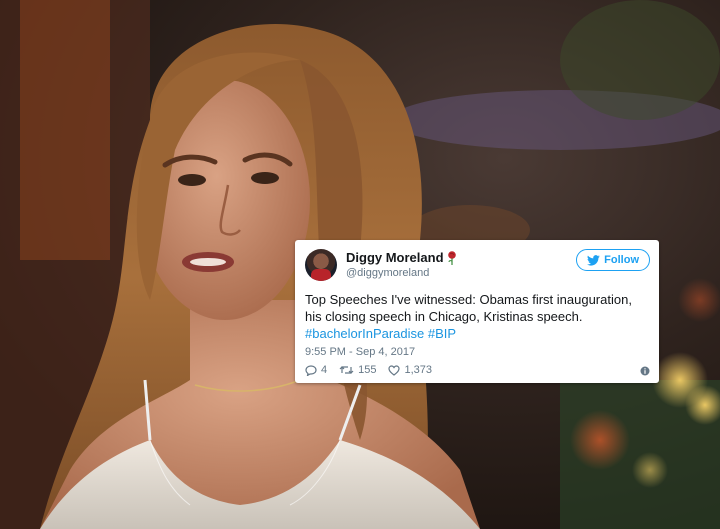 The height and width of the screenshot is (529, 720). What do you see at coordinates (621, 260) in the screenshot?
I see `follow-label: Follow` at bounding box center [621, 260].